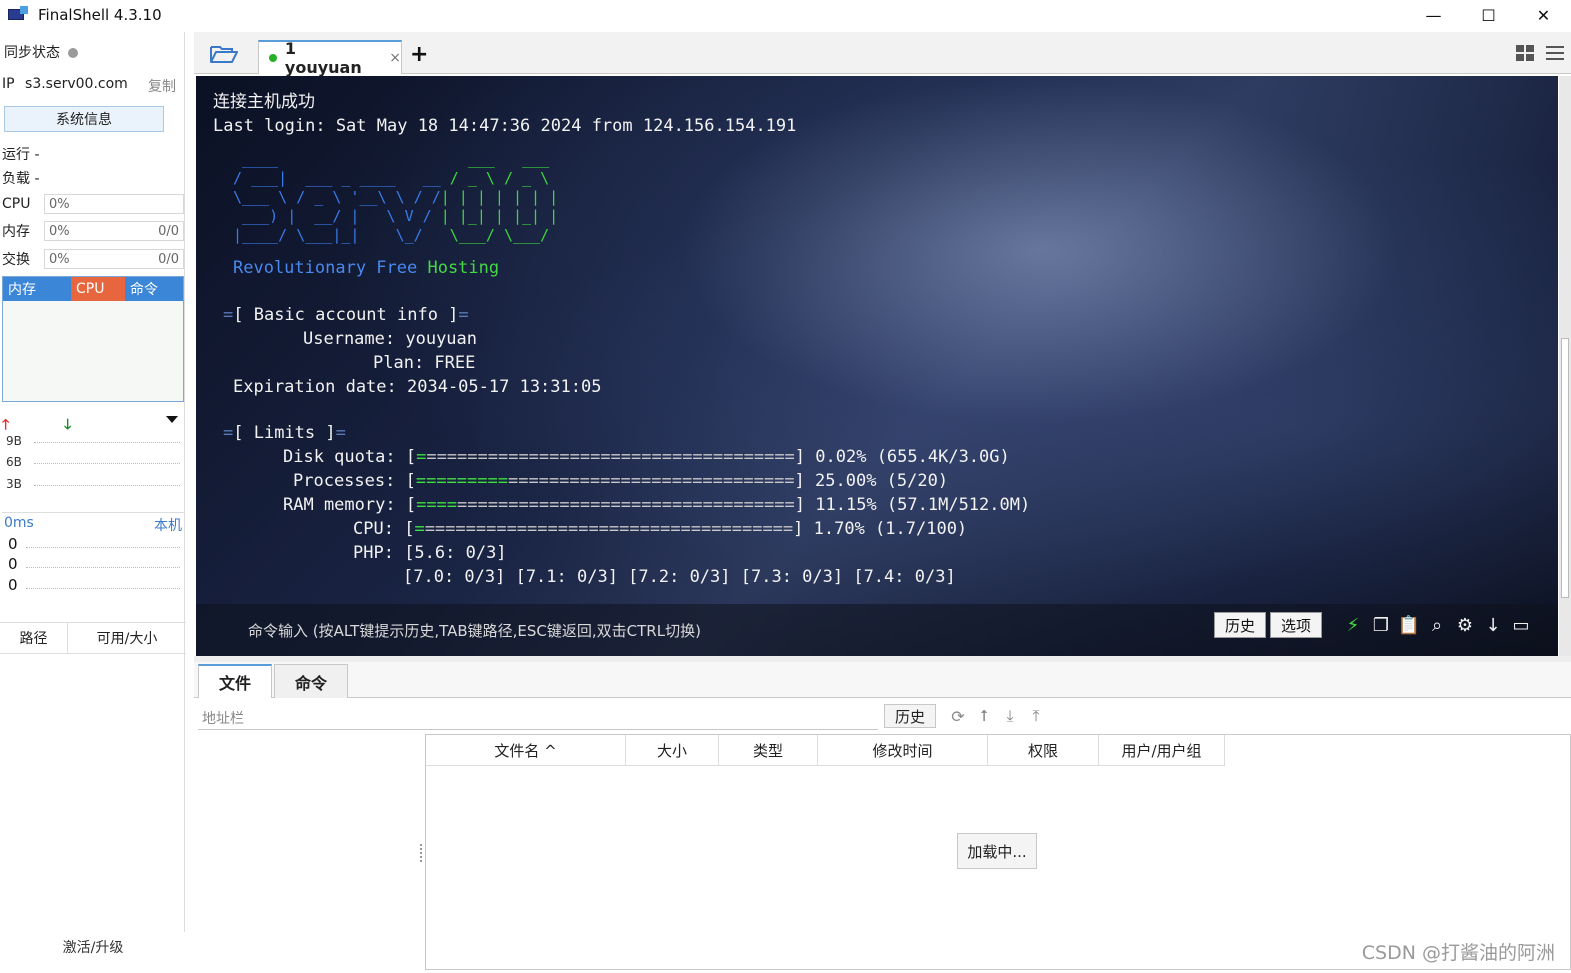 Image resolution: width=1571 pixels, height=973 pixels. Describe the element at coordinates (93, 558) in the screenshot. I see `ping-graph: 0ms 本机 0 0 0` at that location.